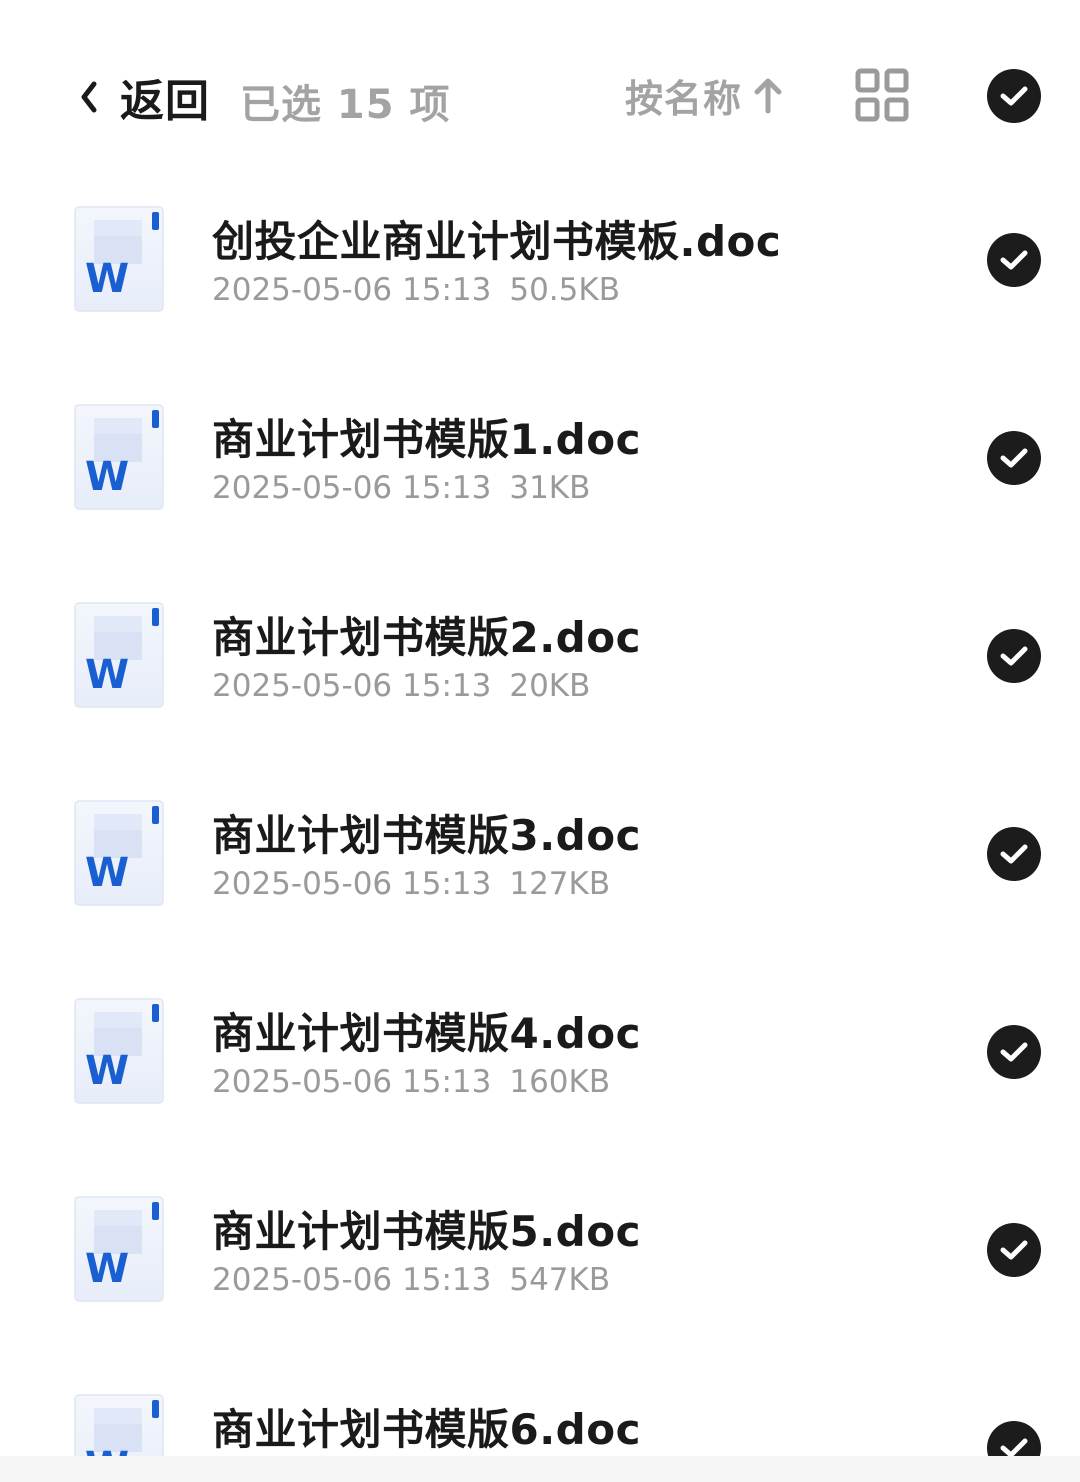 The width and height of the screenshot is (1080, 1482). What do you see at coordinates (564, 290) in the screenshot?
I see `file-size: 50.5KB` at bounding box center [564, 290].